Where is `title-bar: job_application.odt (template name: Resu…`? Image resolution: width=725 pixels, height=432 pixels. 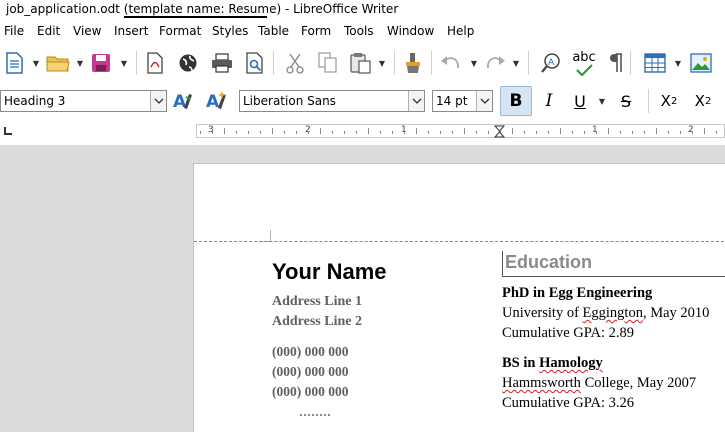 title-bar: job_application.odt (template name: Resu… is located at coordinates (362, 10).